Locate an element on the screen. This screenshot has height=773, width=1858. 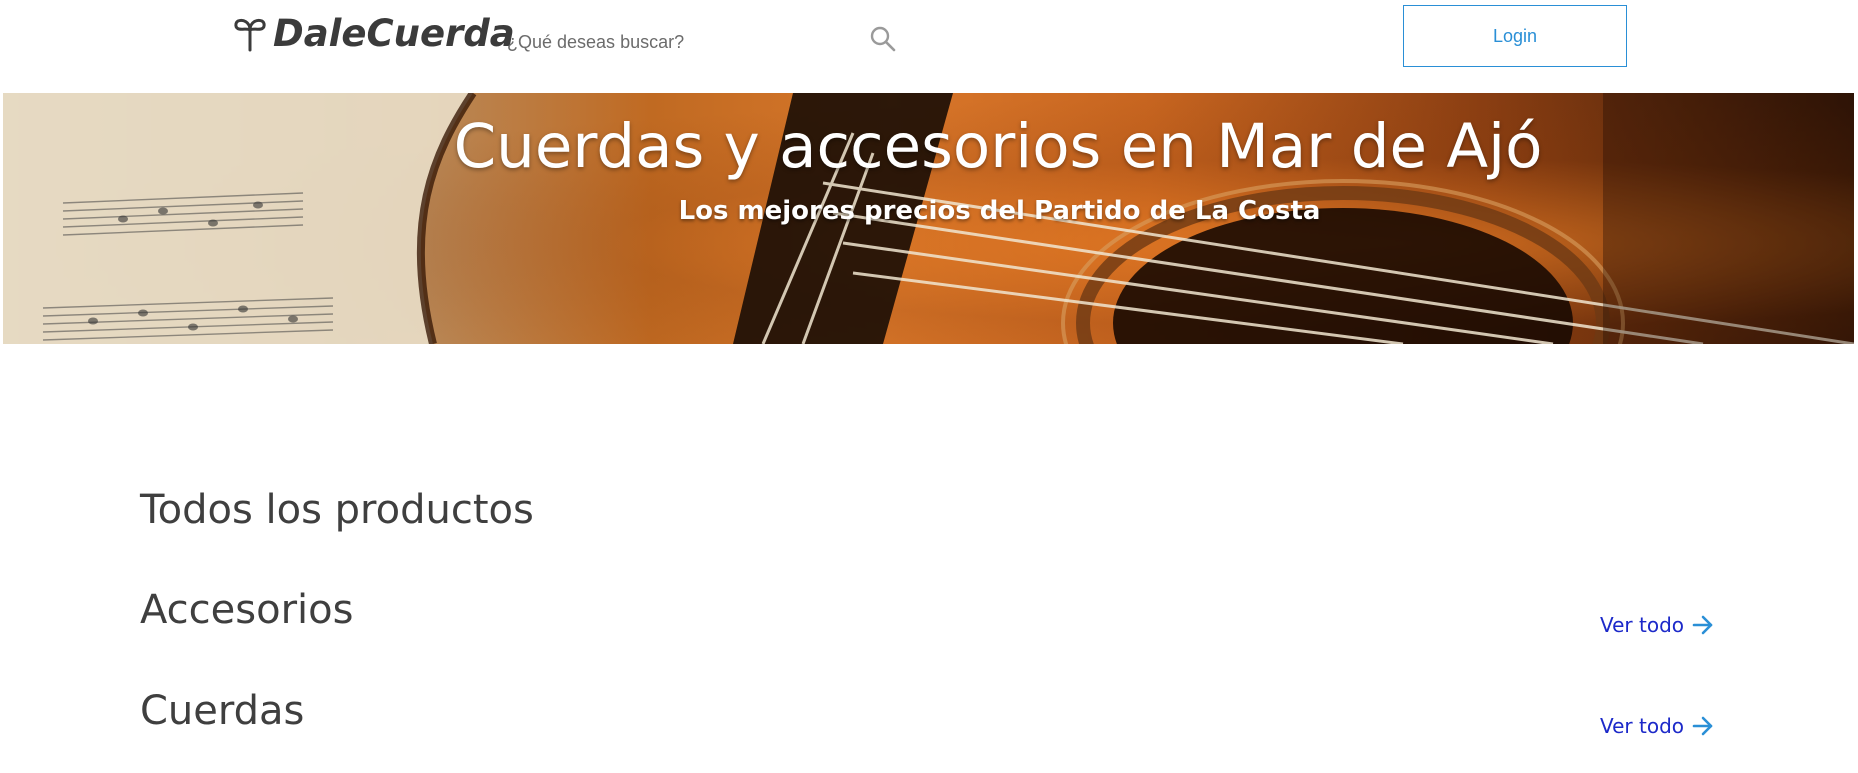
ver-todo-accesorios-link: Ver todo is located at coordinates (1657, 625).